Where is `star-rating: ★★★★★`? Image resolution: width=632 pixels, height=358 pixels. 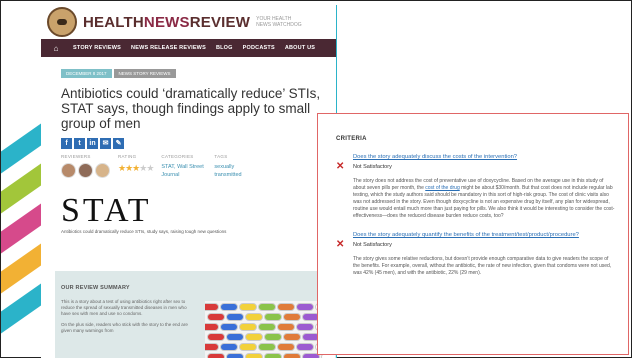
star-rating: ★★★★★ is located at coordinates (136, 168).